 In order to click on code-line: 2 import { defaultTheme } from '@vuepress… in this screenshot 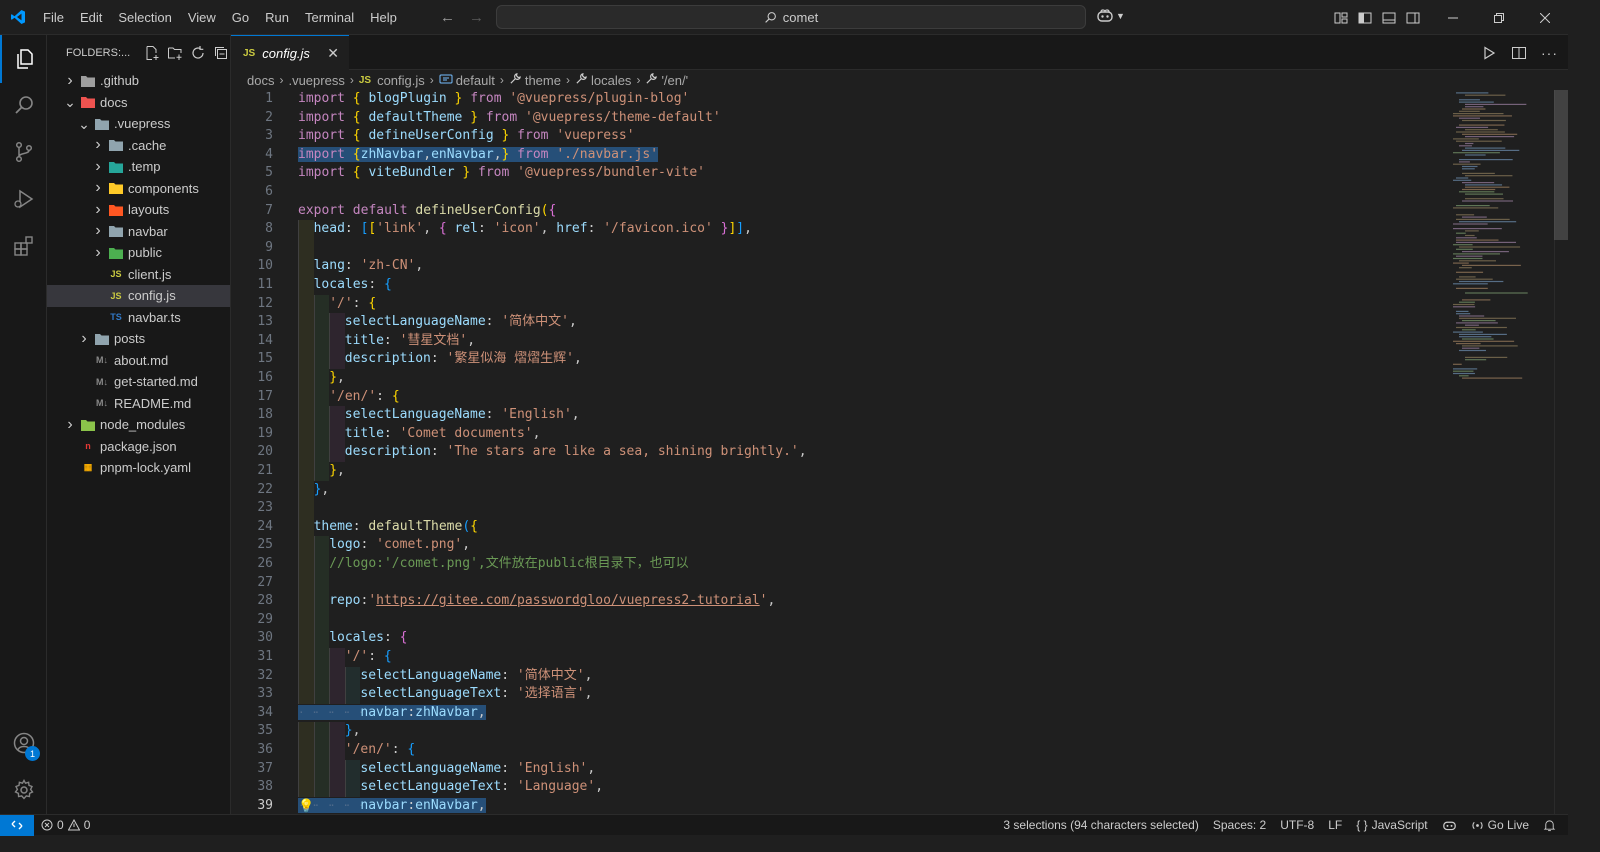, I will do `click(836, 118)`.